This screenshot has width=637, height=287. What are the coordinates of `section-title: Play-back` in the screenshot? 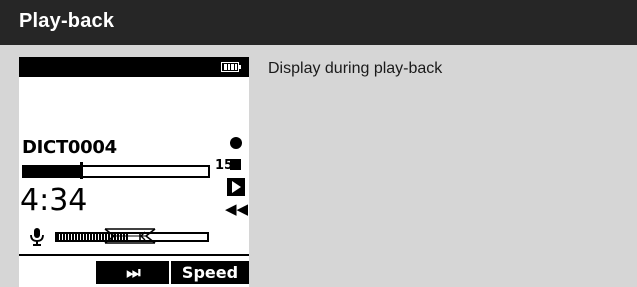 It's located at (67, 21).